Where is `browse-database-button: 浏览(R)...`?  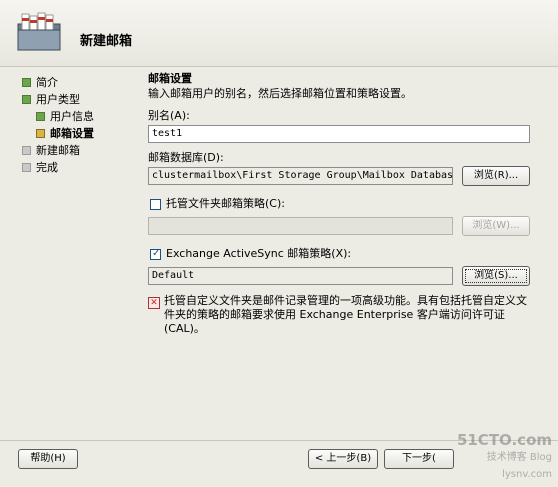 browse-database-button: 浏览(R)... is located at coordinates (496, 176).